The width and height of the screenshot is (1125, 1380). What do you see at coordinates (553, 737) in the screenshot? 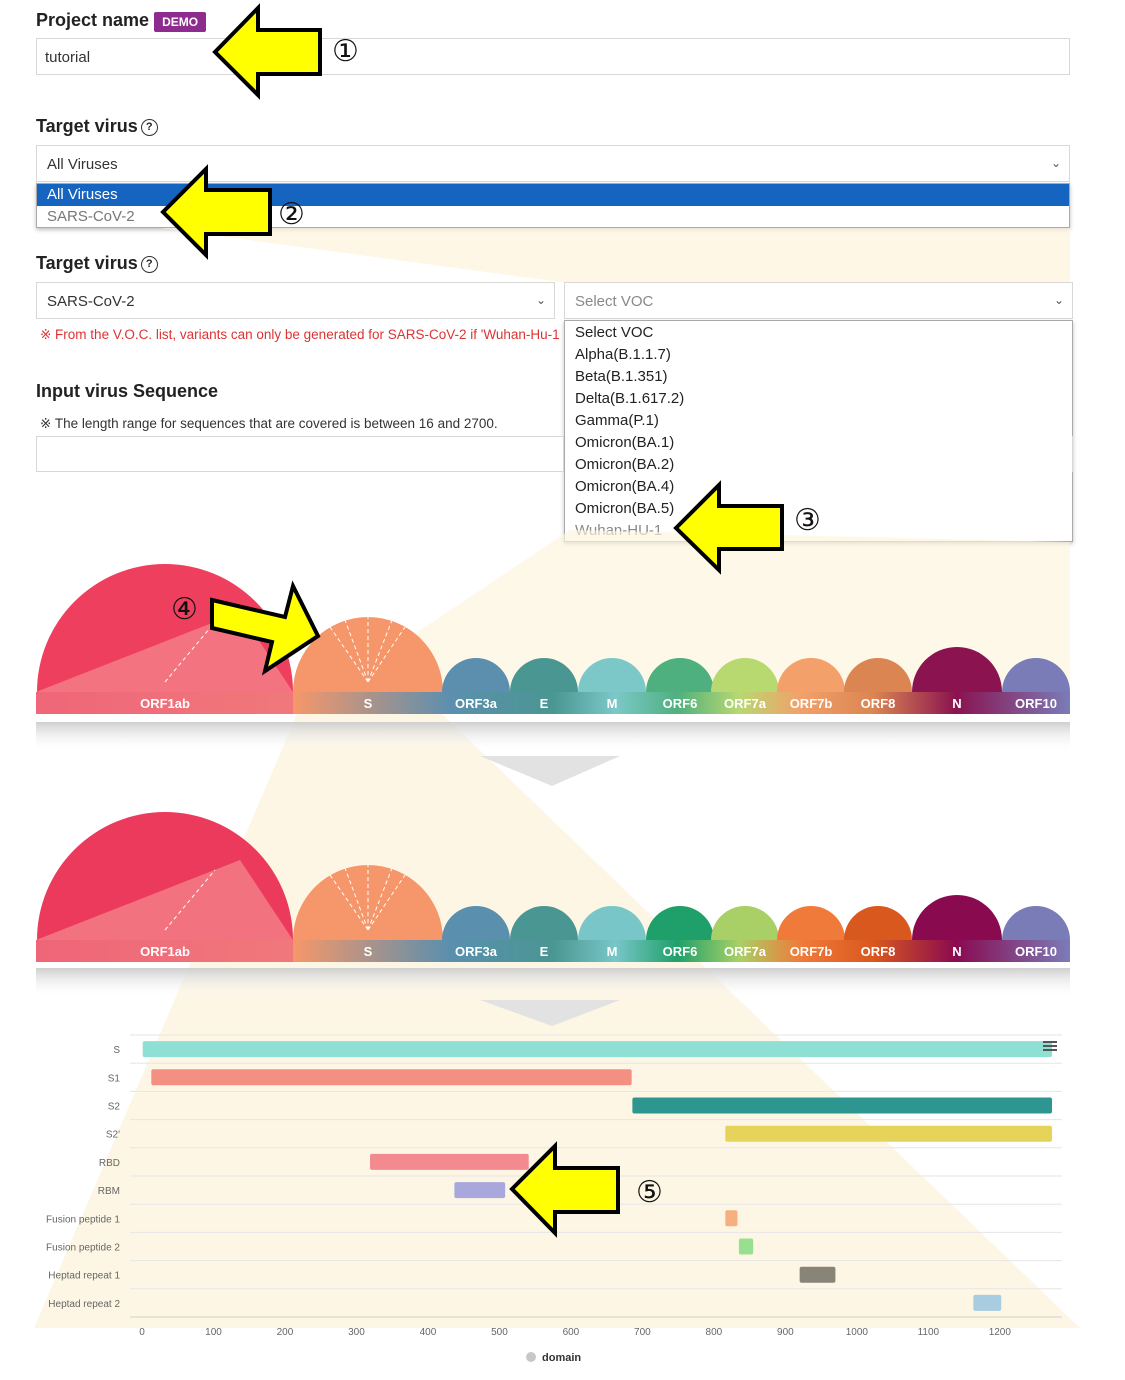
I see `map-shadow` at bounding box center [553, 737].